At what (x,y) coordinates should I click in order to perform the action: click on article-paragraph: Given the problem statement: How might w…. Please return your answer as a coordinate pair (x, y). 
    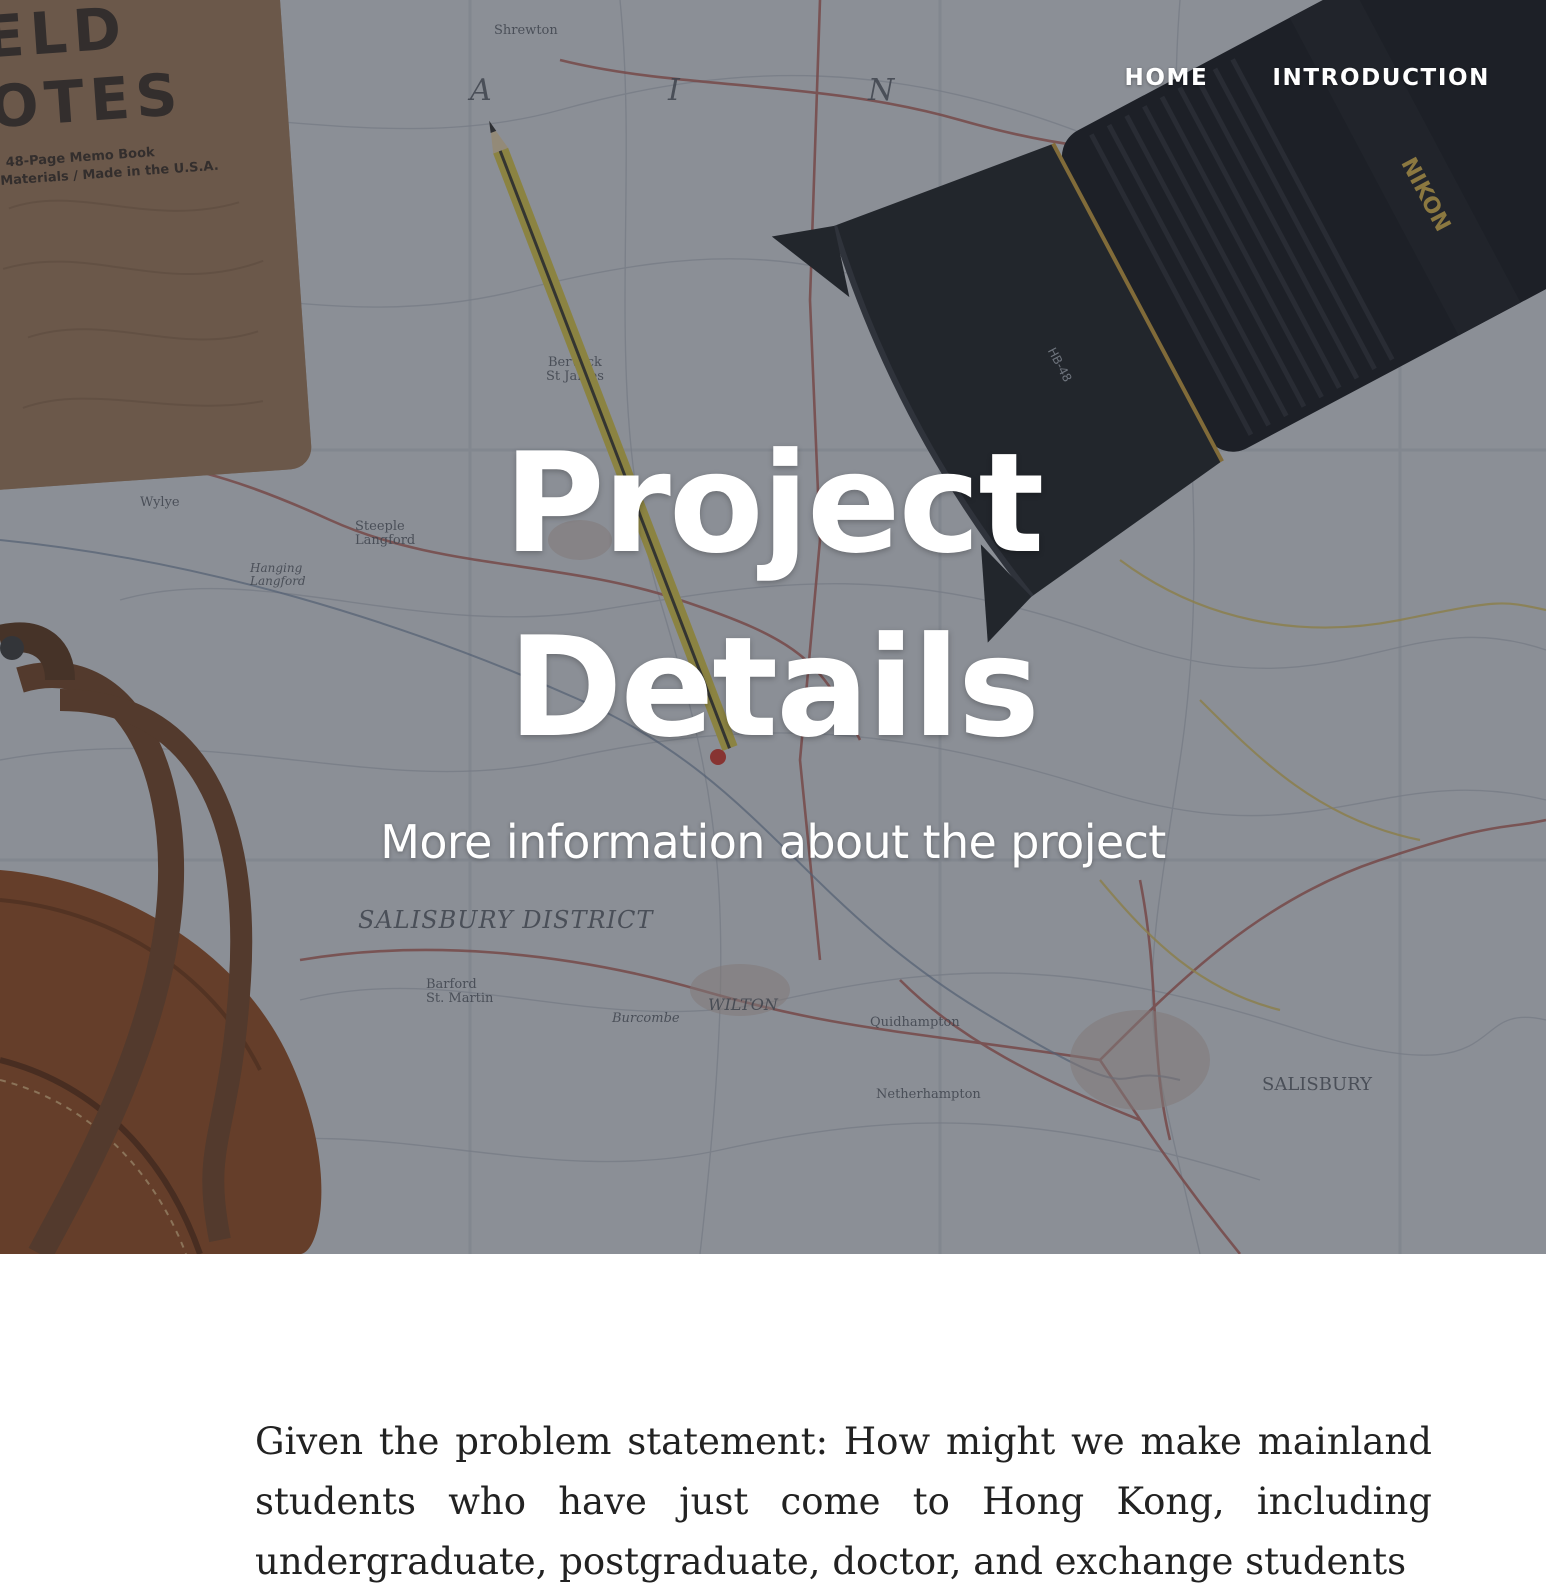
    Looking at the image, I should click on (843, 1501).